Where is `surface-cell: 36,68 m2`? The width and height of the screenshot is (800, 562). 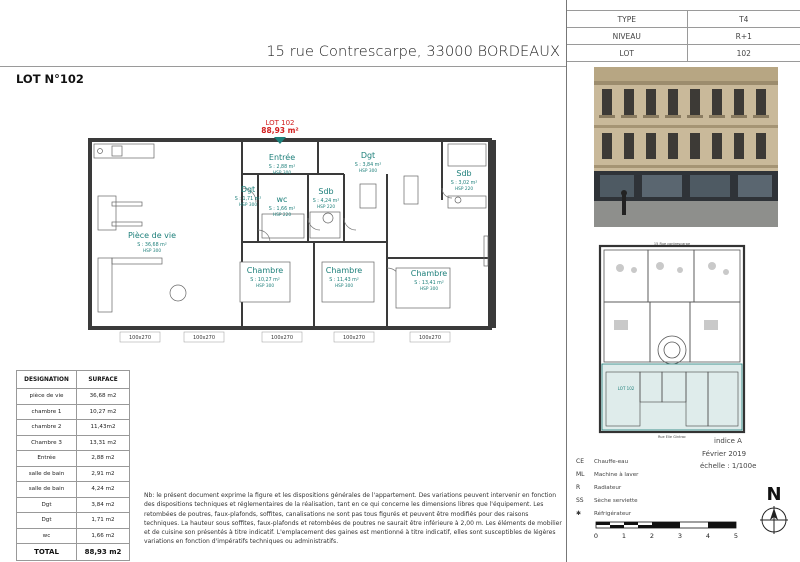 surface-cell: 36,68 m2 is located at coordinates (103, 396).